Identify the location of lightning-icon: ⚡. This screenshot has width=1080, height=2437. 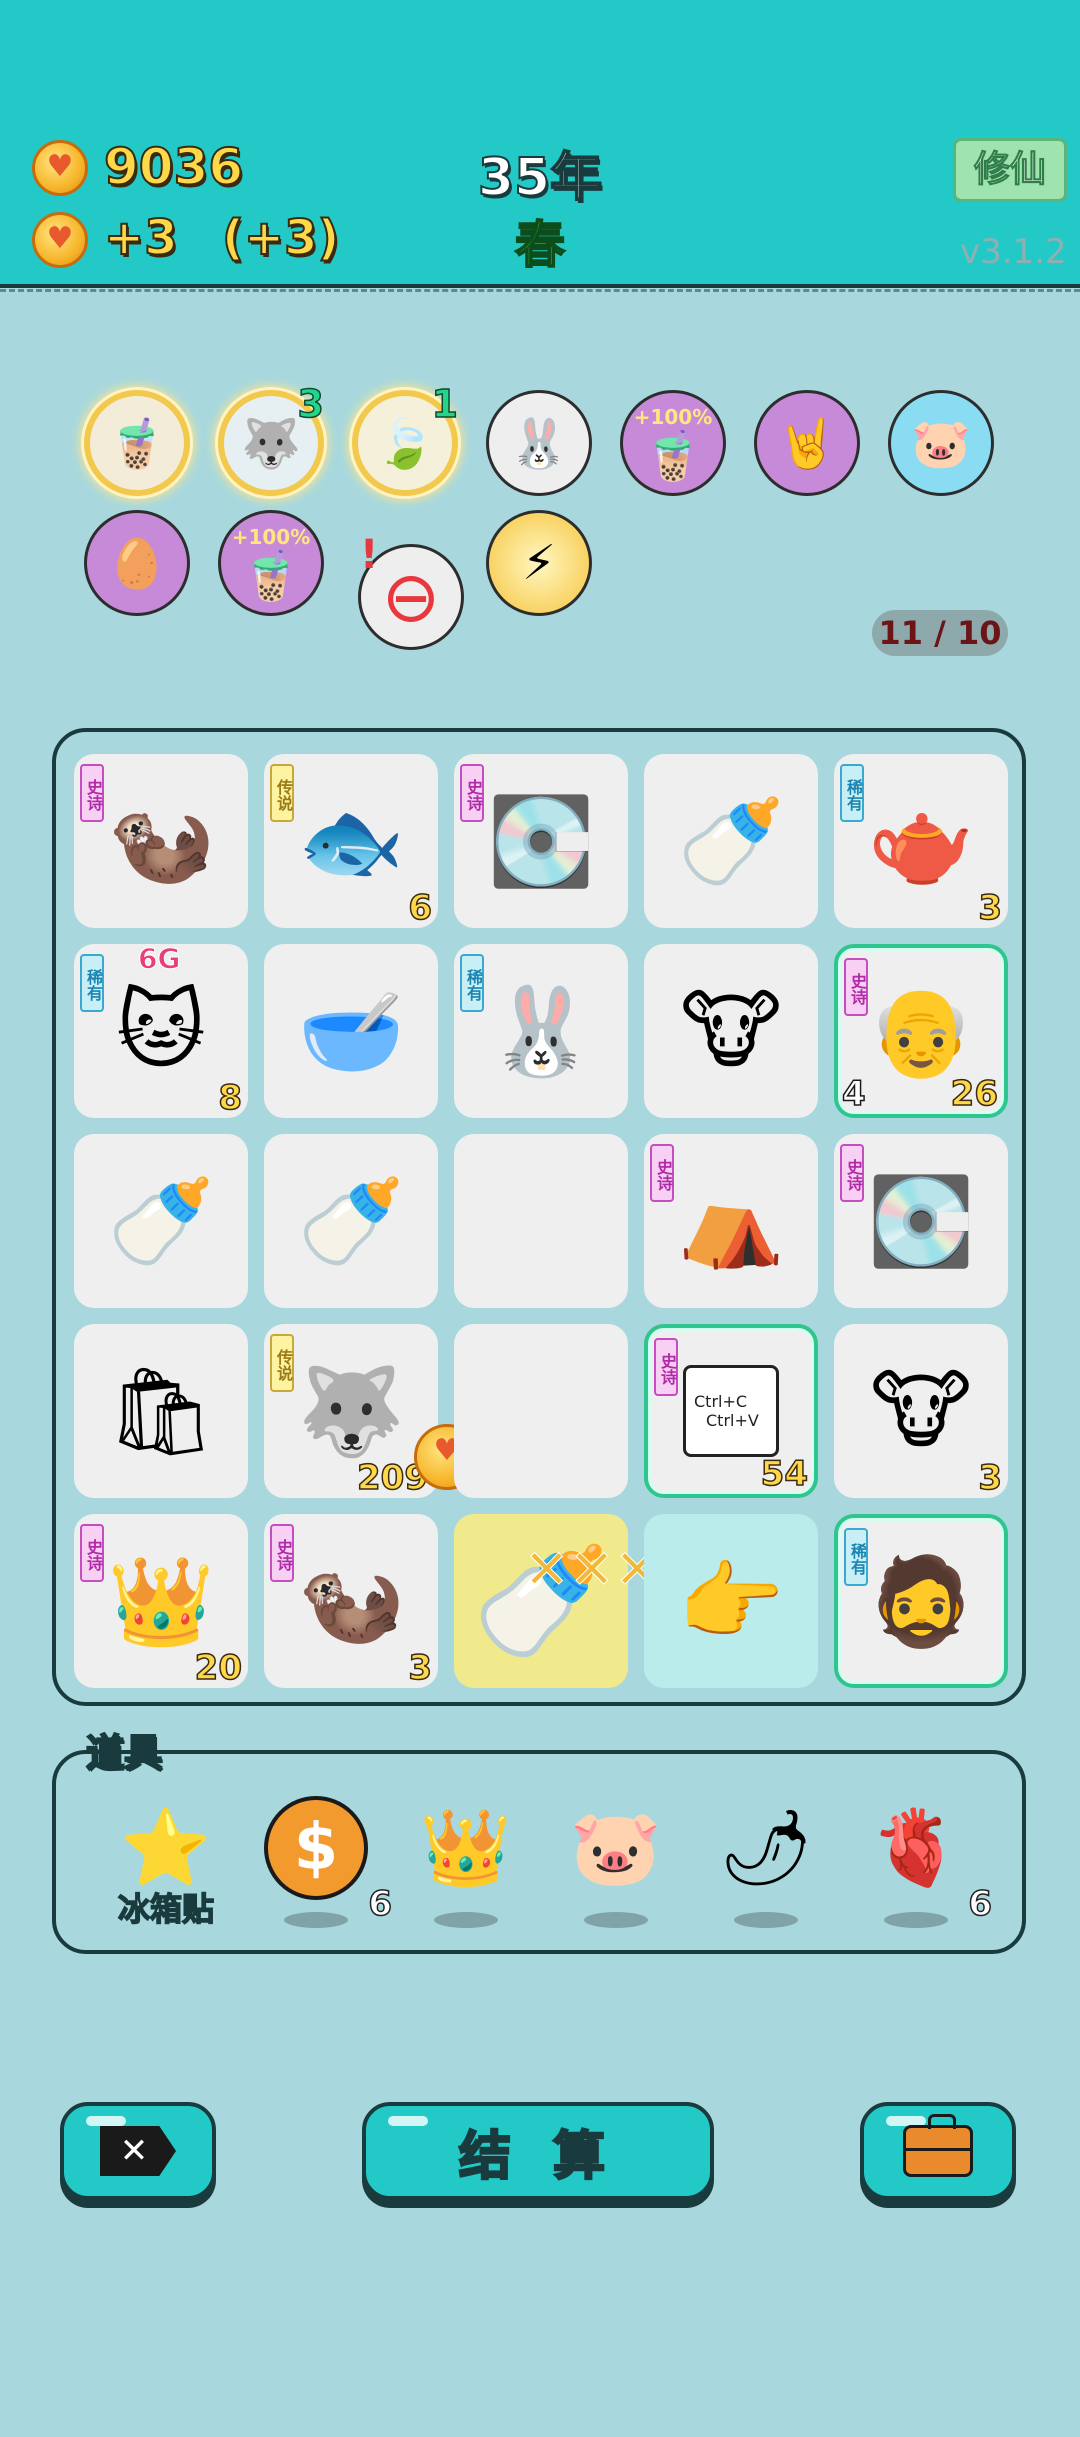
(539, 563).